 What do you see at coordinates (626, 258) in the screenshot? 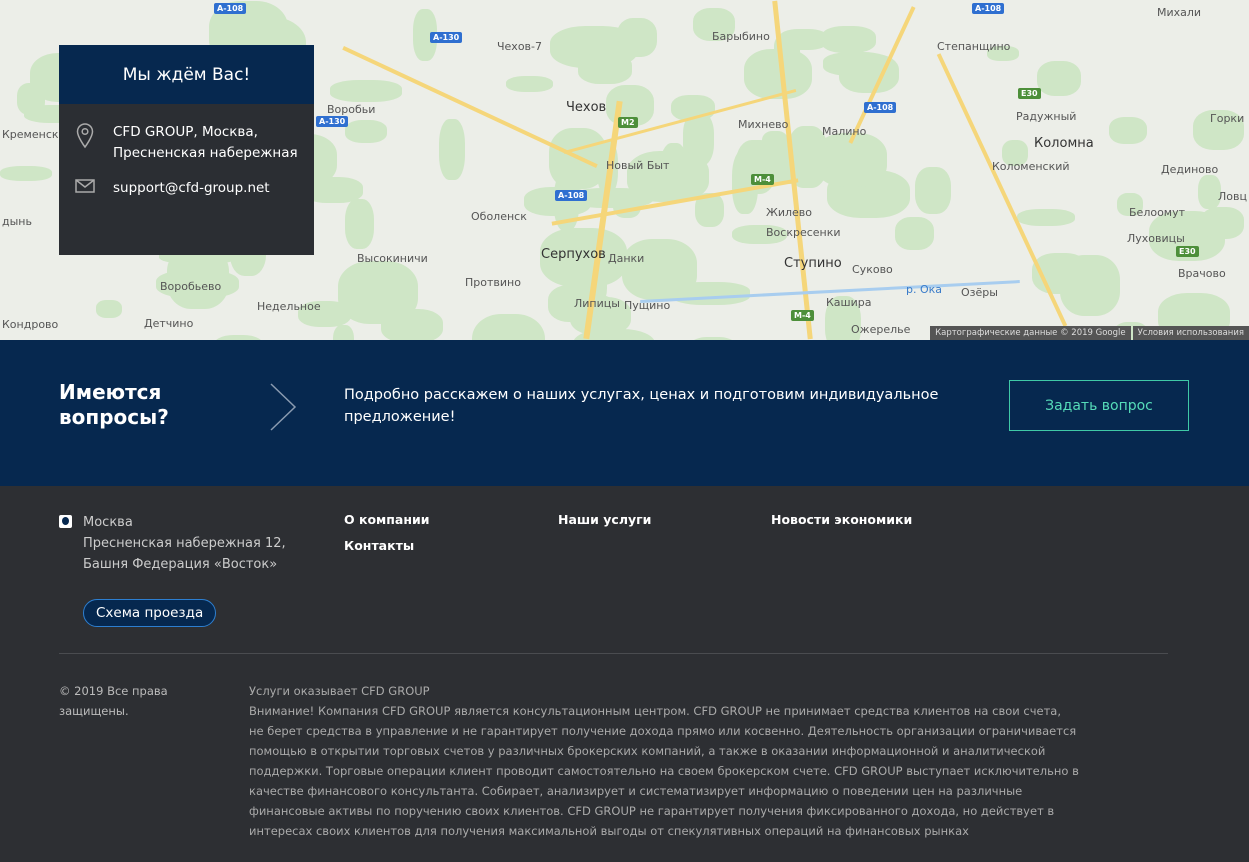
I see `map-place-label: Данки` at bounding box center [626, 258].